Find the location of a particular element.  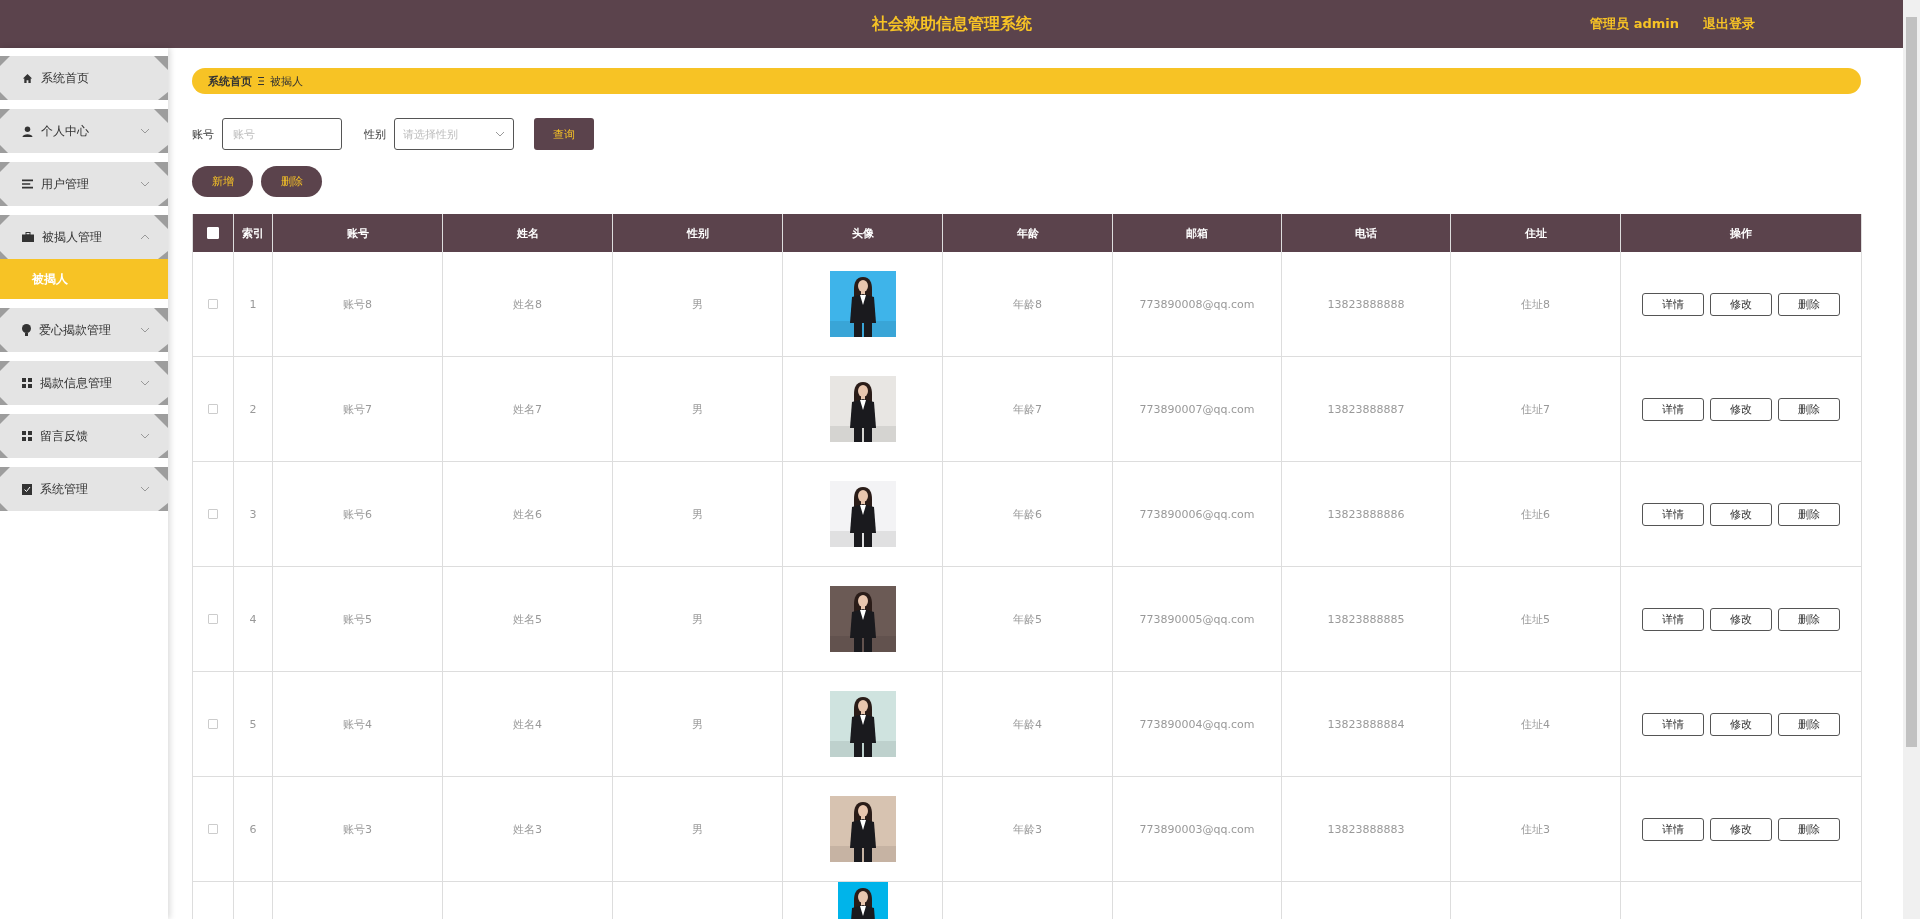

field-label: 性别 is located at coordinates (375, 134).